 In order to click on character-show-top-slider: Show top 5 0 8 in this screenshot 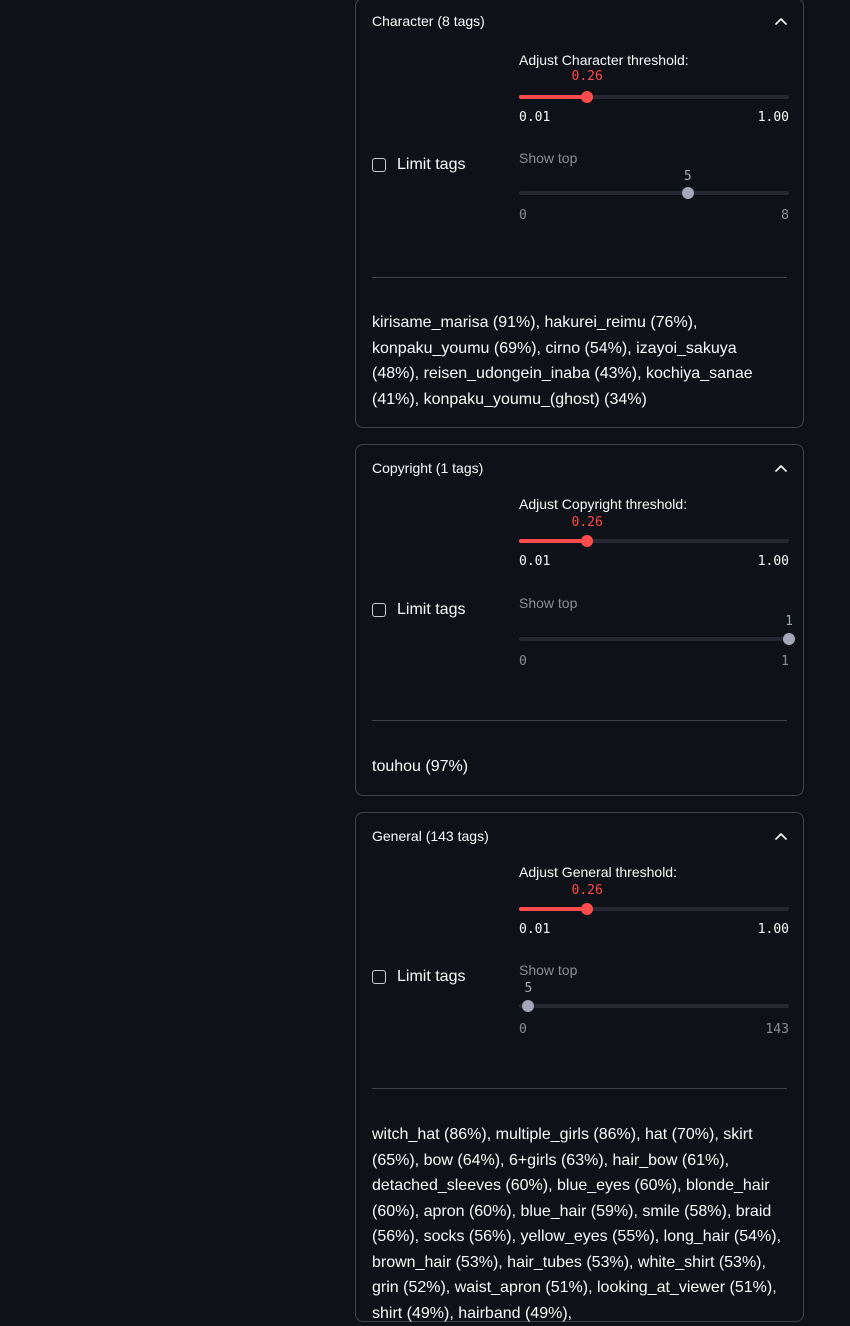, I will do `click(654, 190)`.